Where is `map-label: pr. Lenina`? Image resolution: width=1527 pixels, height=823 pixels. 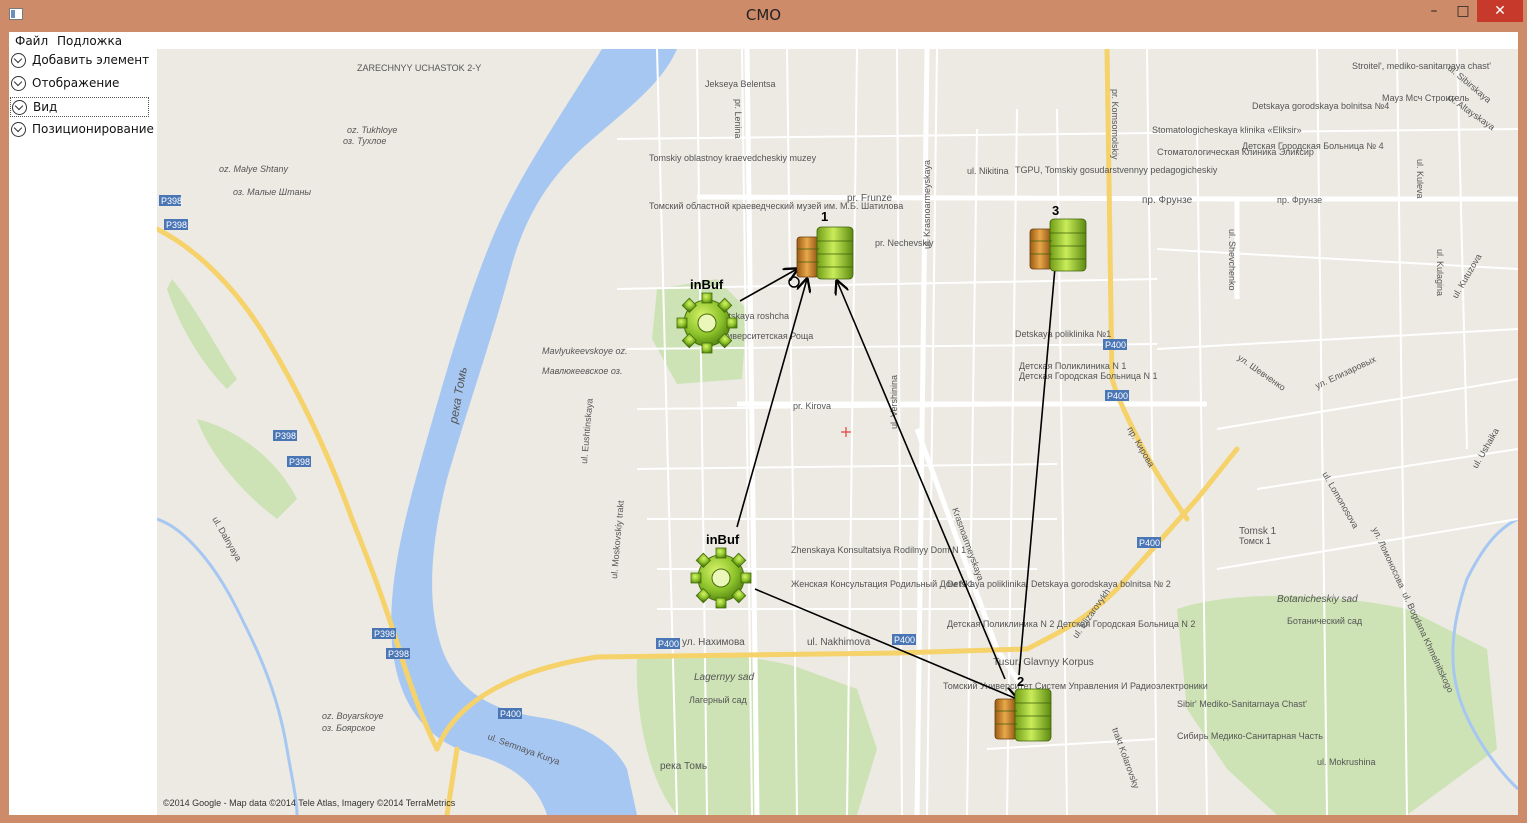
map-label: pr. Lenina is located at coordinates (738, 119).